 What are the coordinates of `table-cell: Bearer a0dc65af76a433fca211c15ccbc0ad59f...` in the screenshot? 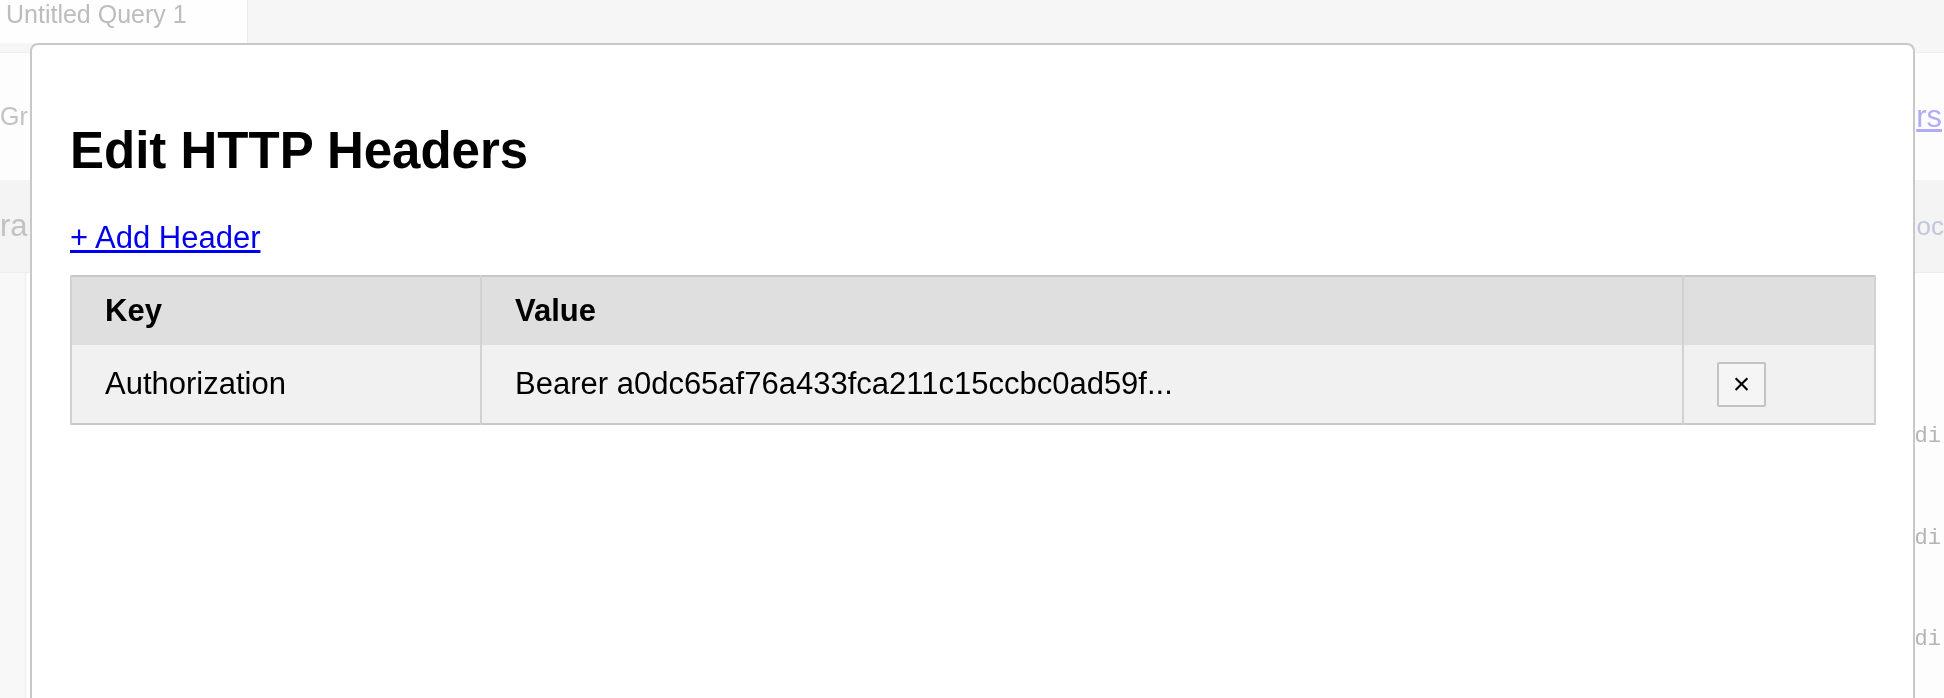 It's located at (1082, 385).